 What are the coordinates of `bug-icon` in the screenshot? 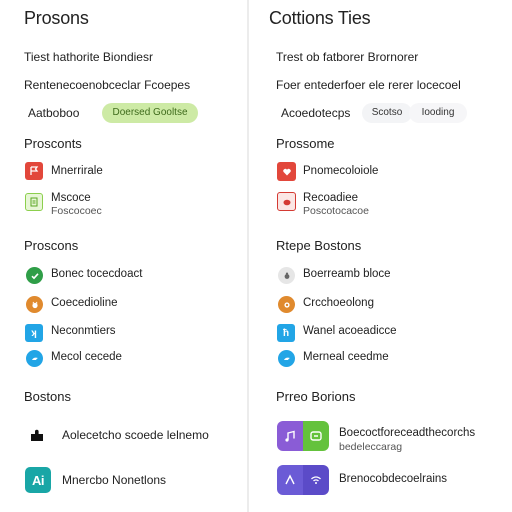 It's located at (286, 275).